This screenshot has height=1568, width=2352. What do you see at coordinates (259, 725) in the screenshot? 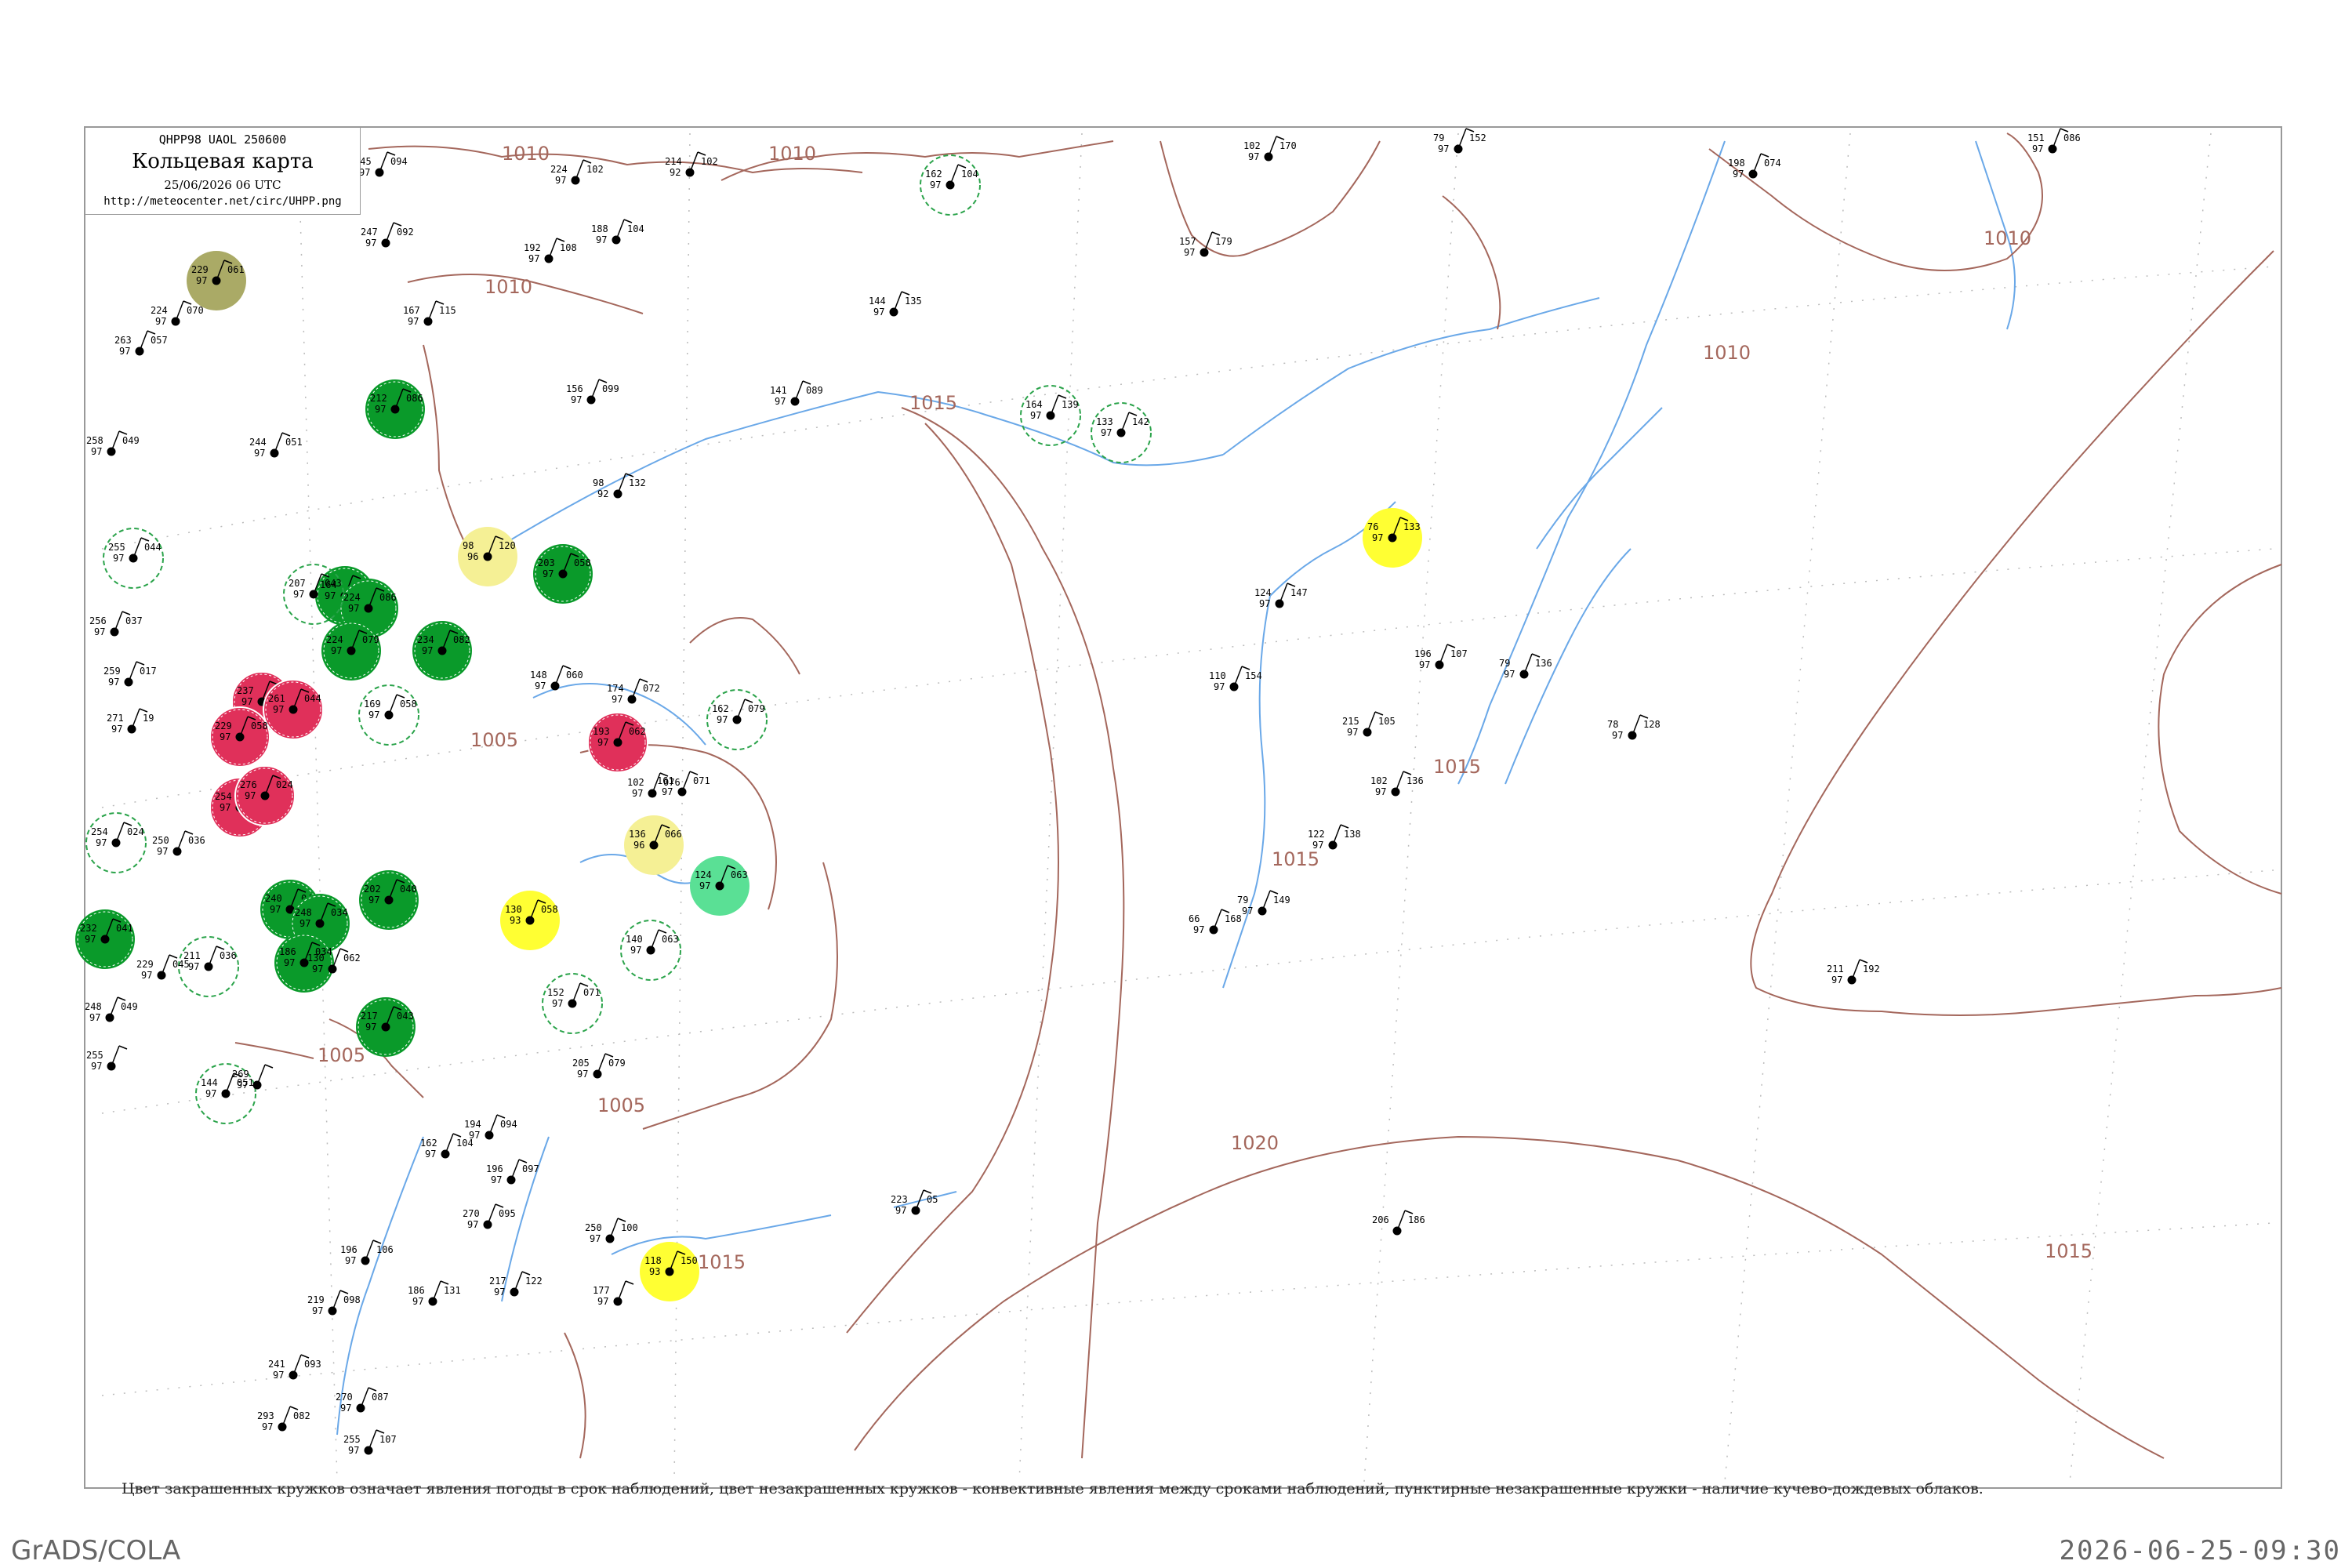
I see `station-pressure: 058` at bounding box center [259, 725].